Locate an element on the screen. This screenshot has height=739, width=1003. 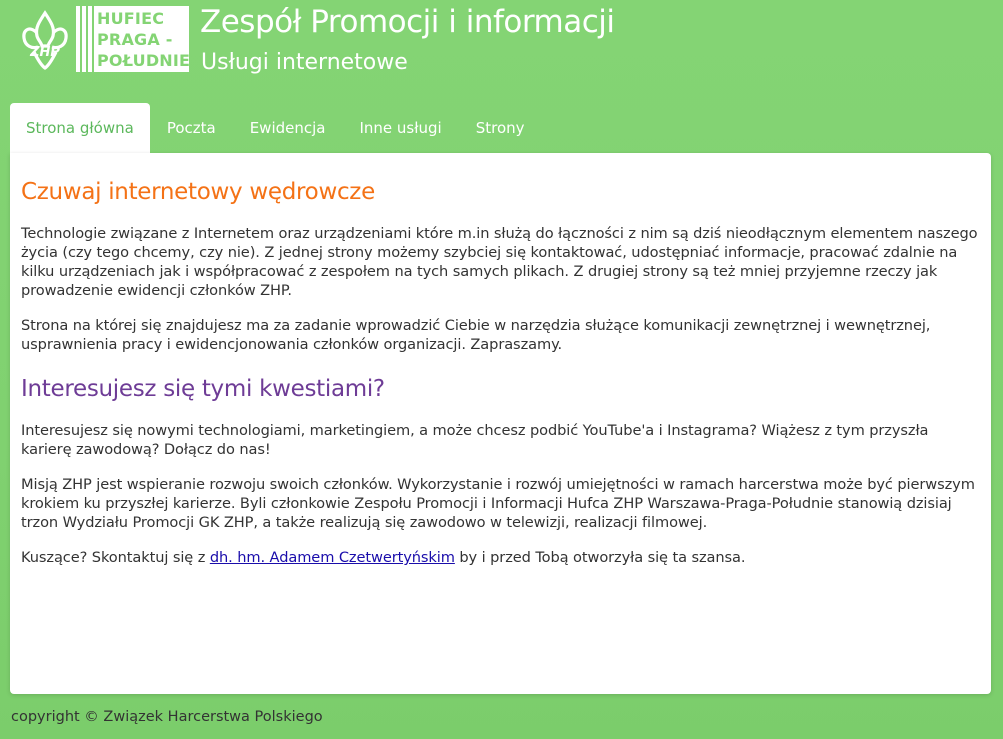
hufiec-logo-line: HUFIEC is located at coordinates (131, 18).